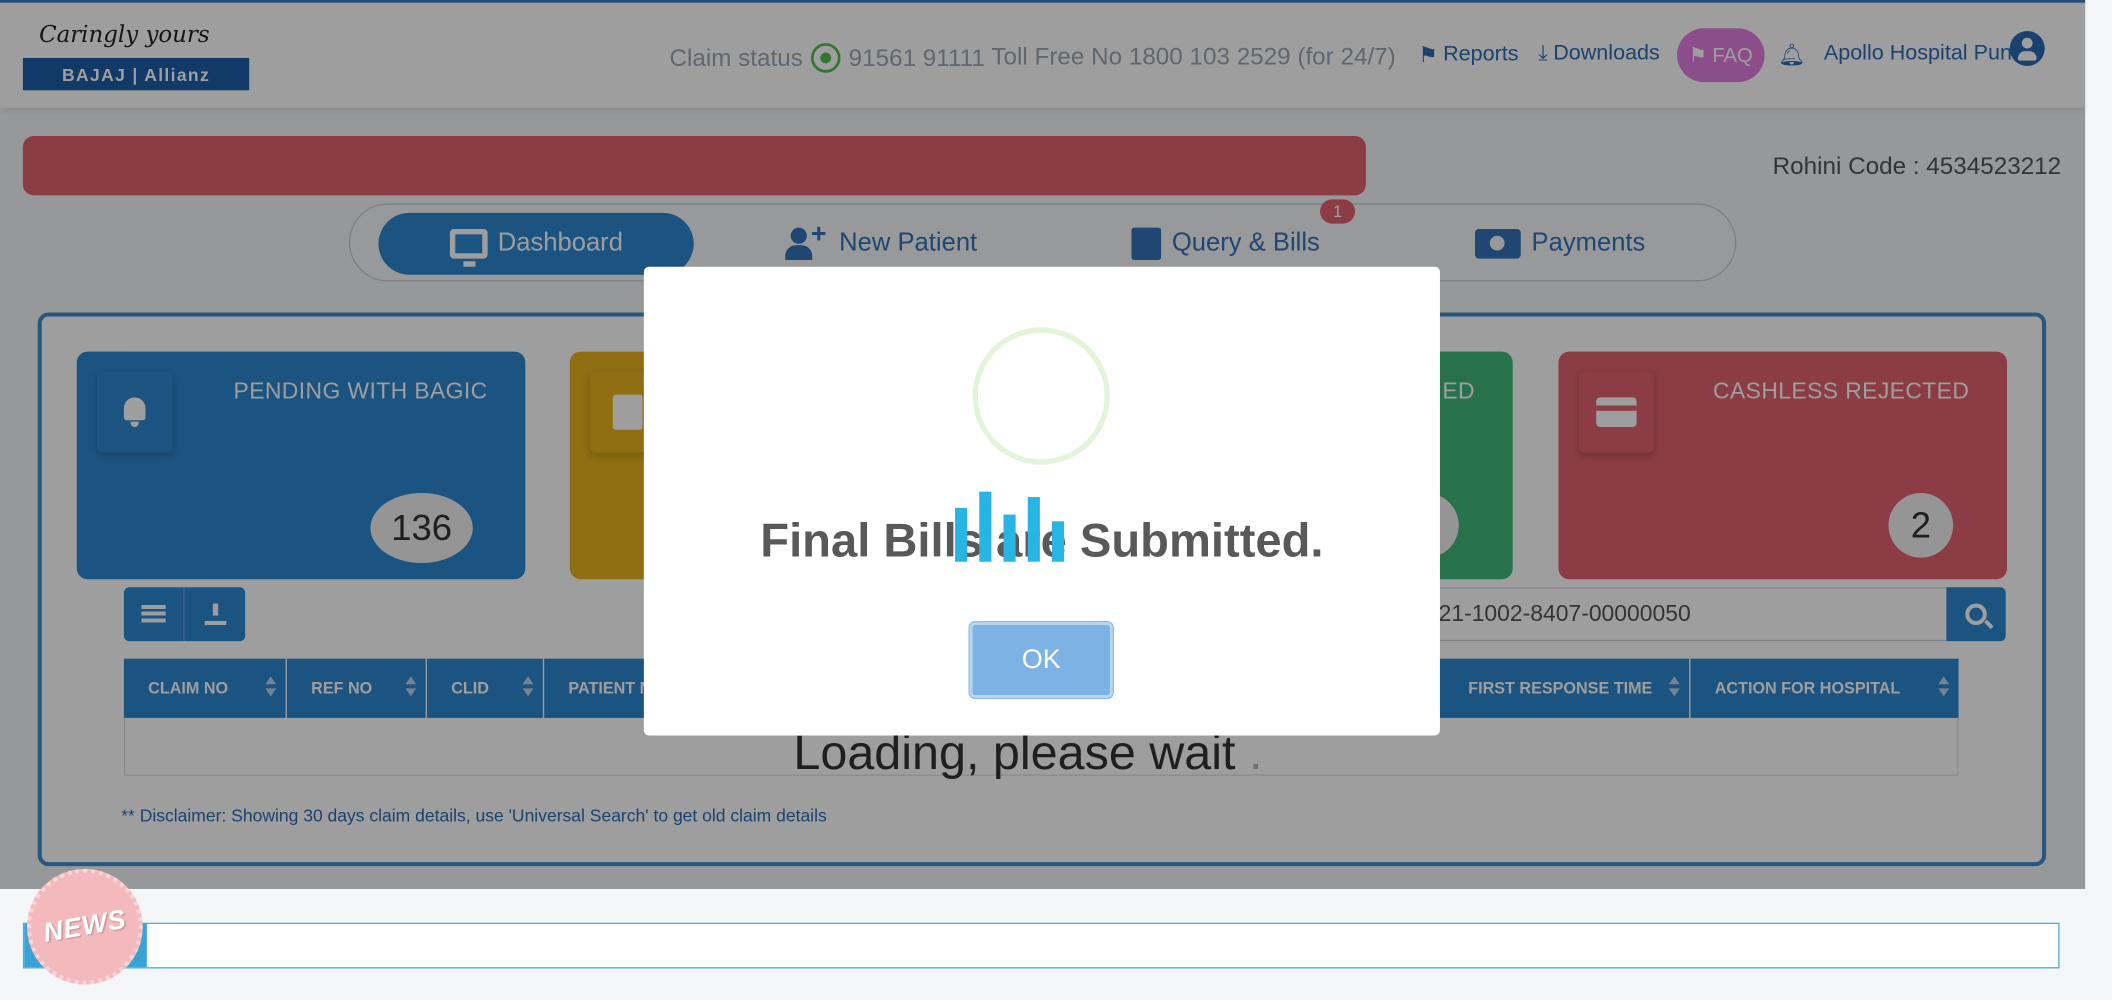 This screenshot has height=1000, width=2112. I want to click on ok-button: OK, so click(1041, 660).